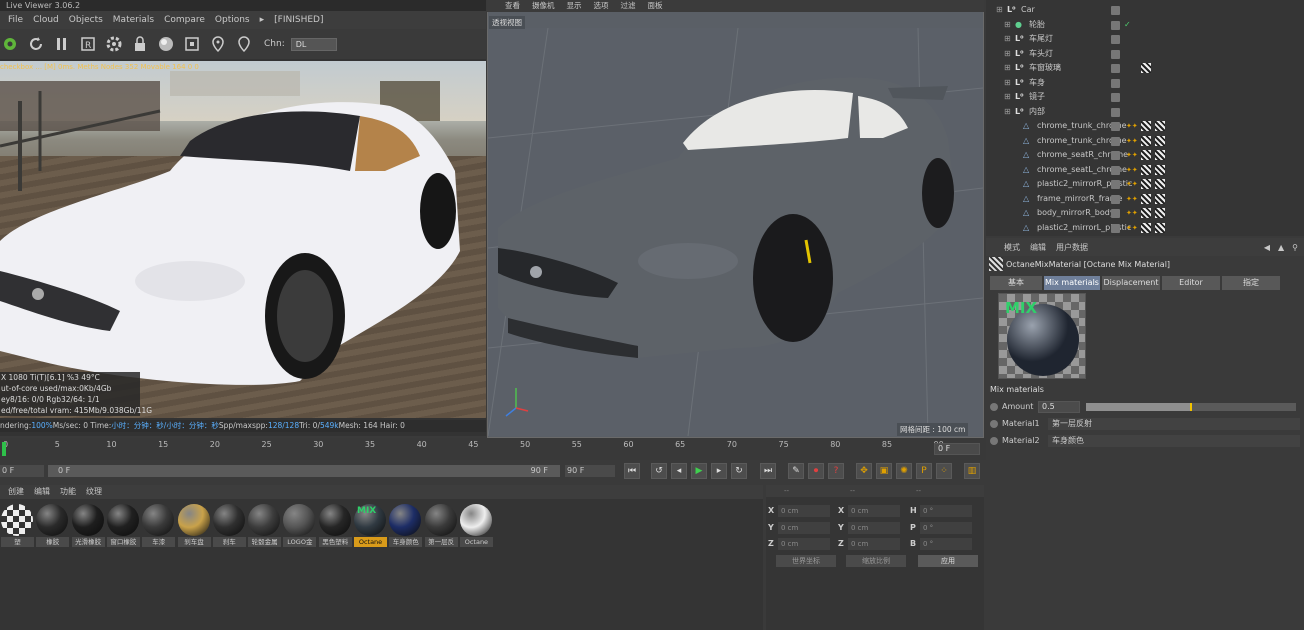 The width and height of the screenshot is (1304, 630). Describe the element at coordinates (590, 471) in the screenshot. I see `end-frame-field: 90 F` at that location.